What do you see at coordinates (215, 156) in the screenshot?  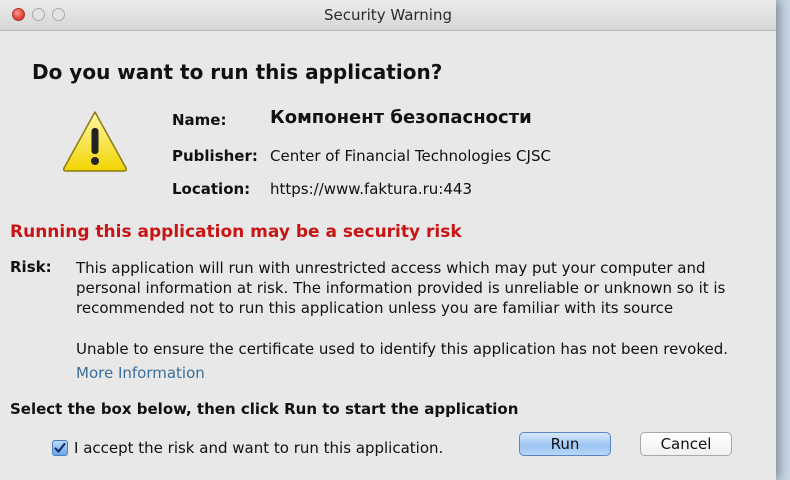 I see `publisher-label: Publisher:` at bounding box center [215, 156].